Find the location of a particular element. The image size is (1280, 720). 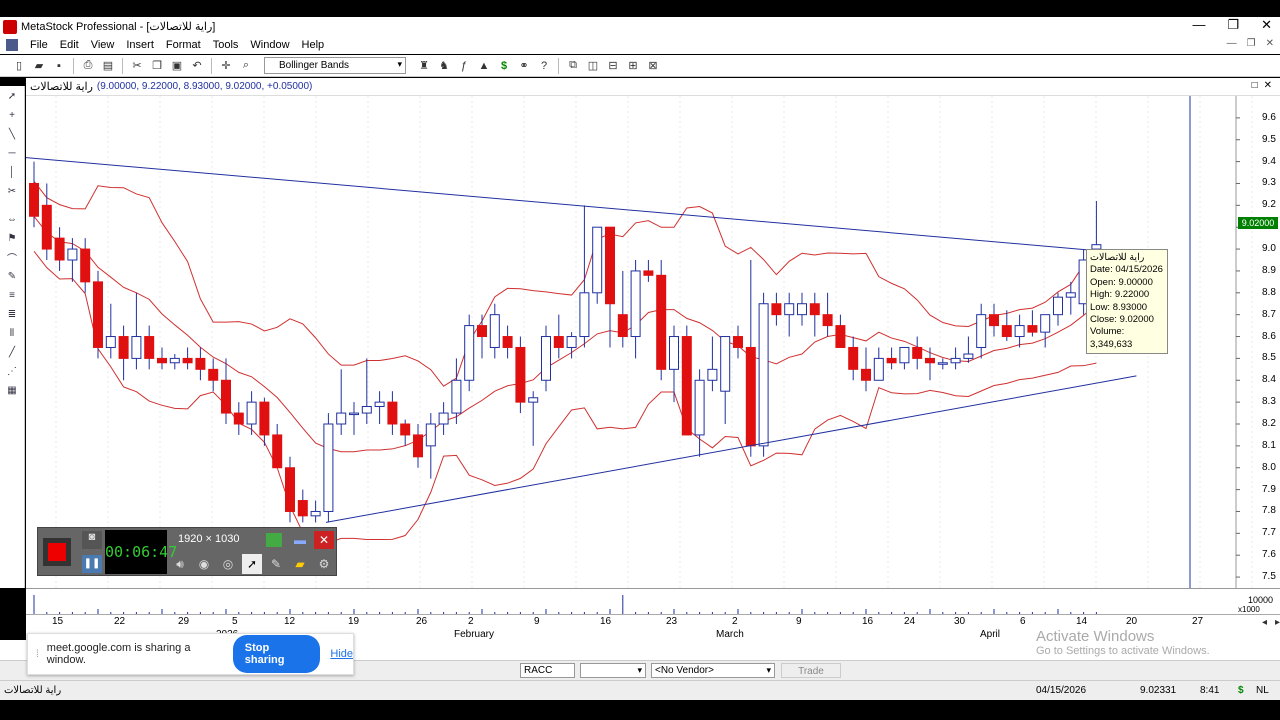

dollar-icon: $ is located at coordinates (504, 66).